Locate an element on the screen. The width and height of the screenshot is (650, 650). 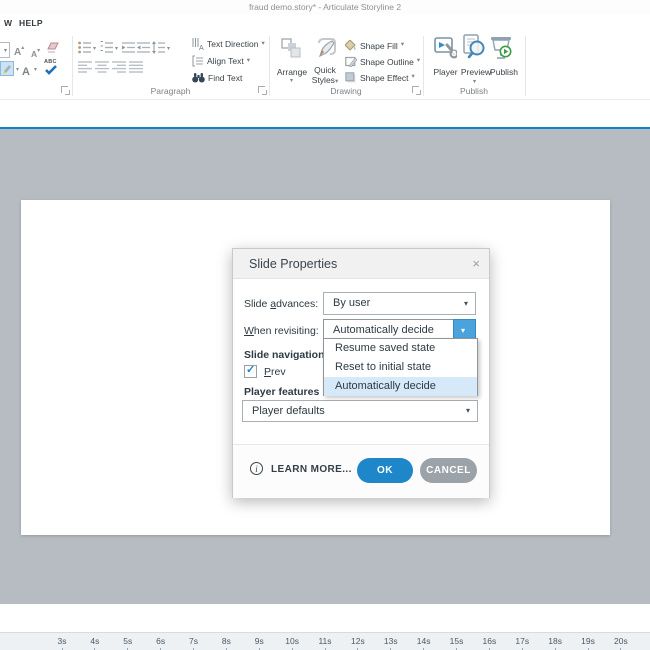
close-icon: × is located at coordinates (476, 263).